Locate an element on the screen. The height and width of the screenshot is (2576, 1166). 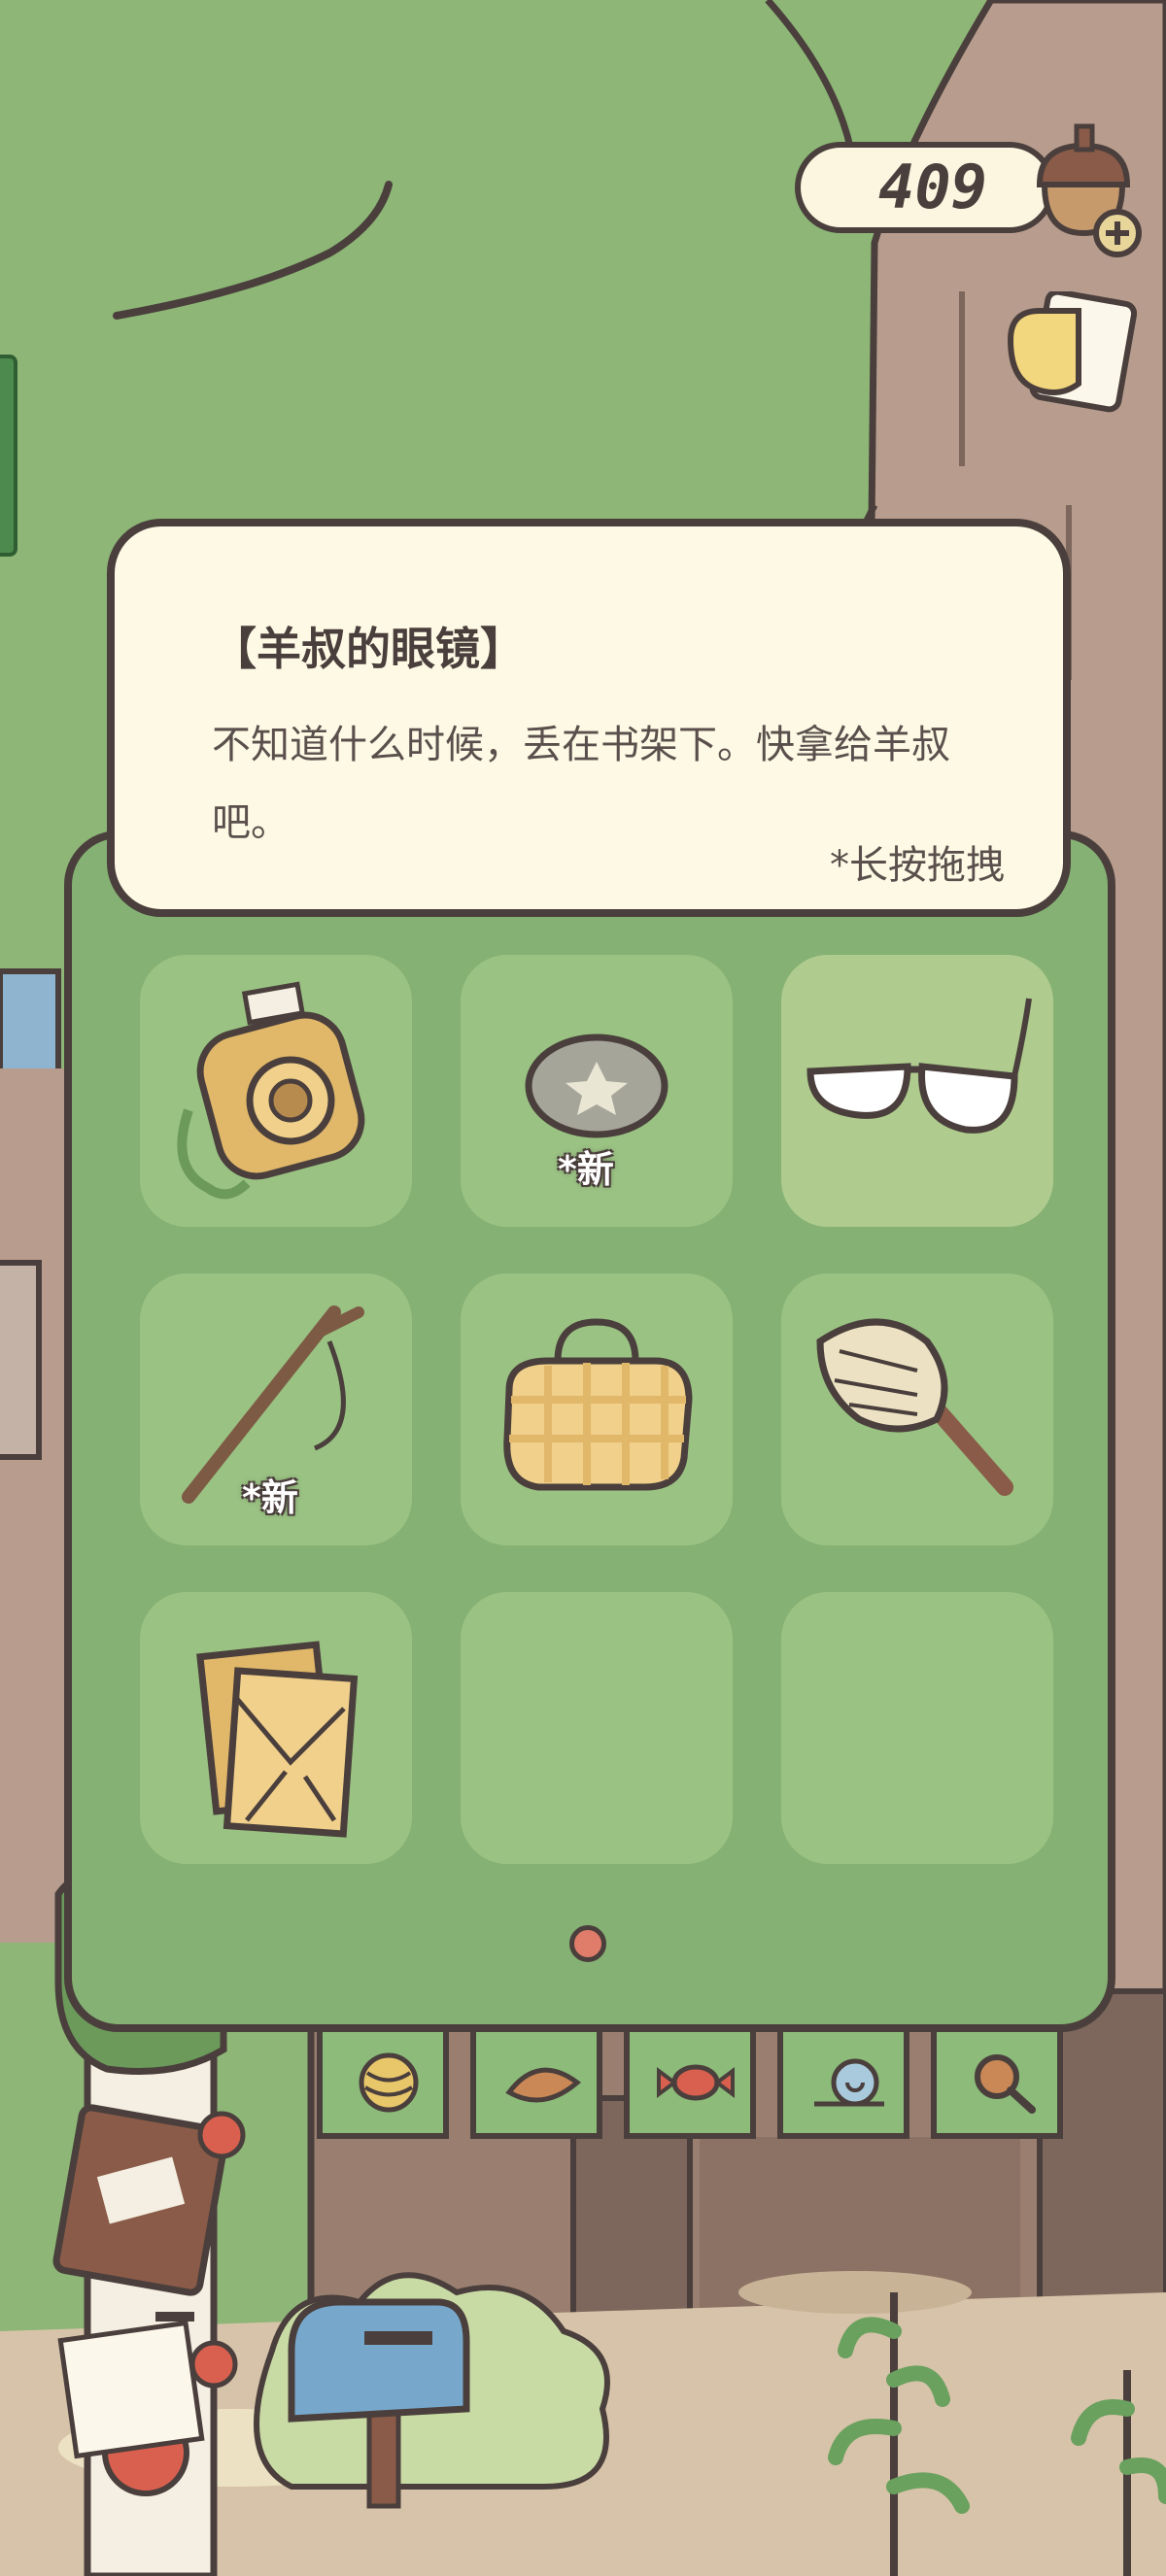
inventory-slot-flower-stone: *新 is located at coordinates (597, 1091).